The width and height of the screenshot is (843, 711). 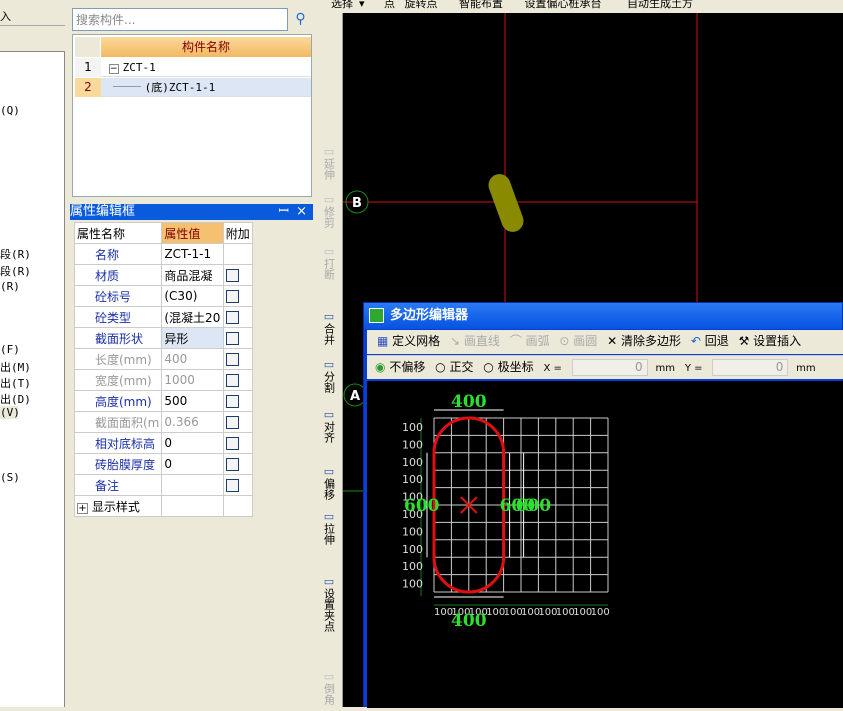 I want to click on tool-label: 设置夹点, so click(x=329, y=610).